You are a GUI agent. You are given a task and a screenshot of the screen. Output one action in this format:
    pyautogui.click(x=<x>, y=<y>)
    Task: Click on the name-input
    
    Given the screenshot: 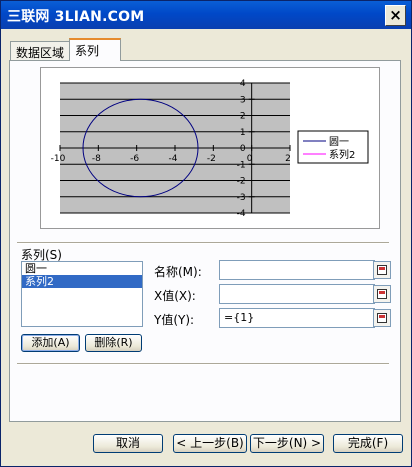 What is the action you would take?
    pyautogui.click(x=297, y=270)
    